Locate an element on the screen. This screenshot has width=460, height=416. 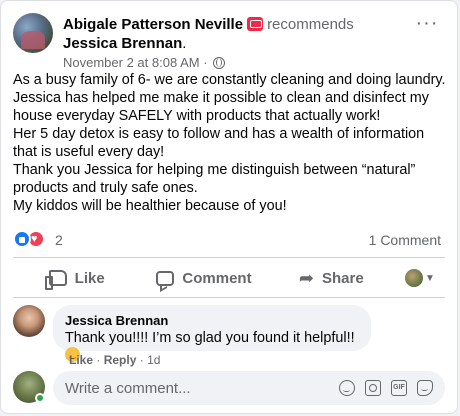
commenter-avatar is located at coordinates (29, 321).